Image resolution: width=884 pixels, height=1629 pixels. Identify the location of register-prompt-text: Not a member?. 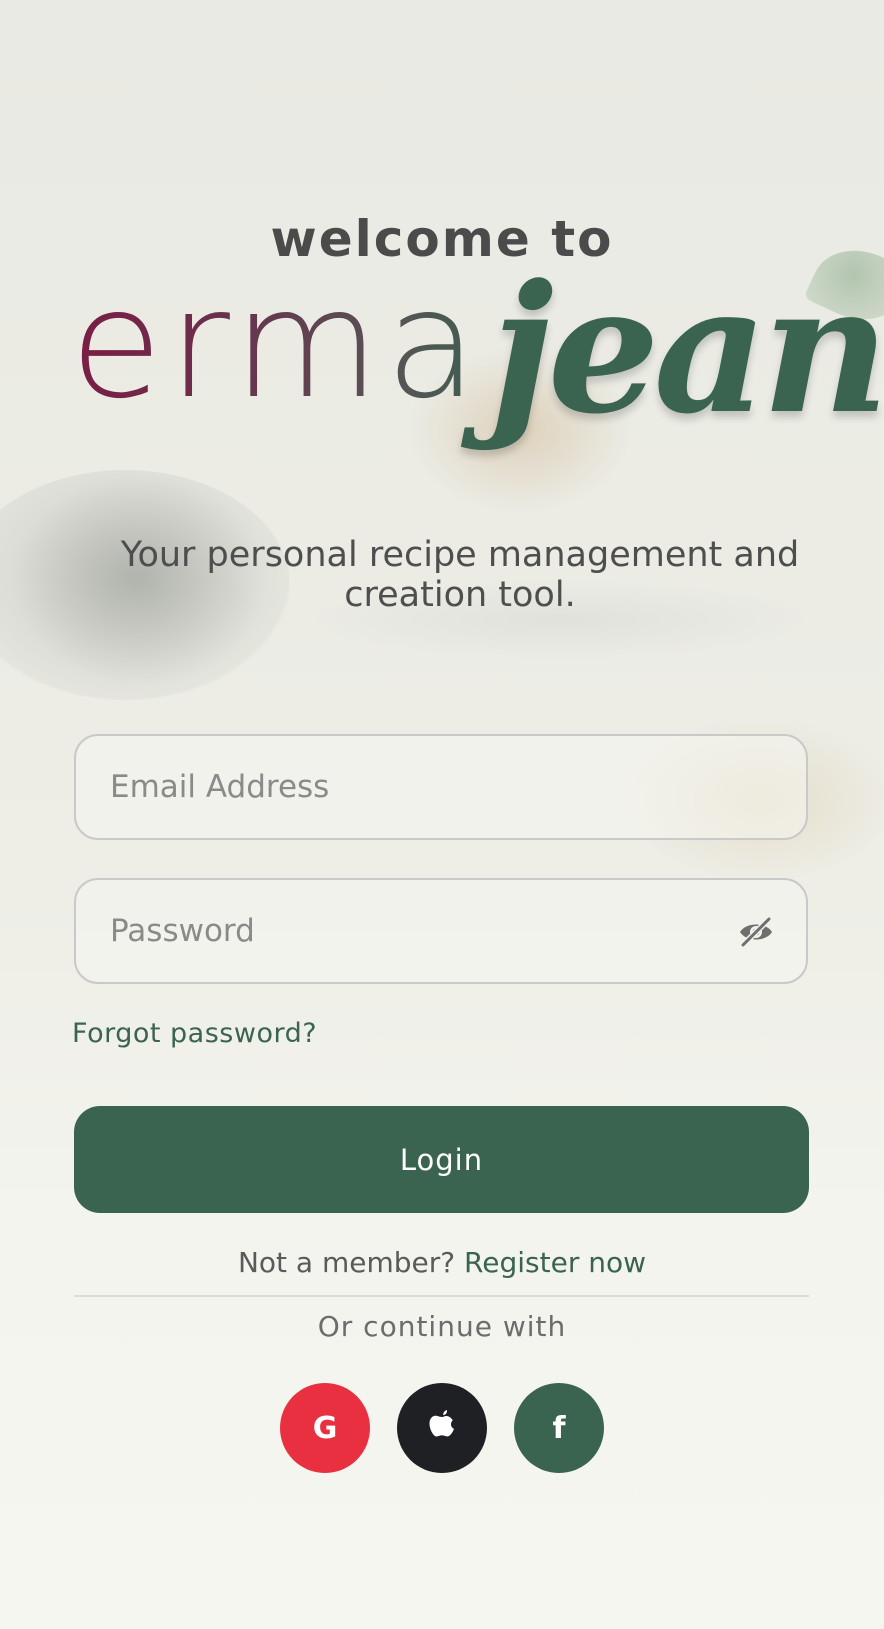
(351, 1262).